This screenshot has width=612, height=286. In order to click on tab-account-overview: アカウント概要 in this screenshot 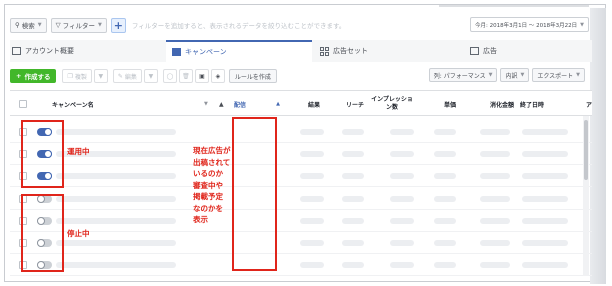, I will do `click(88, 51)`.